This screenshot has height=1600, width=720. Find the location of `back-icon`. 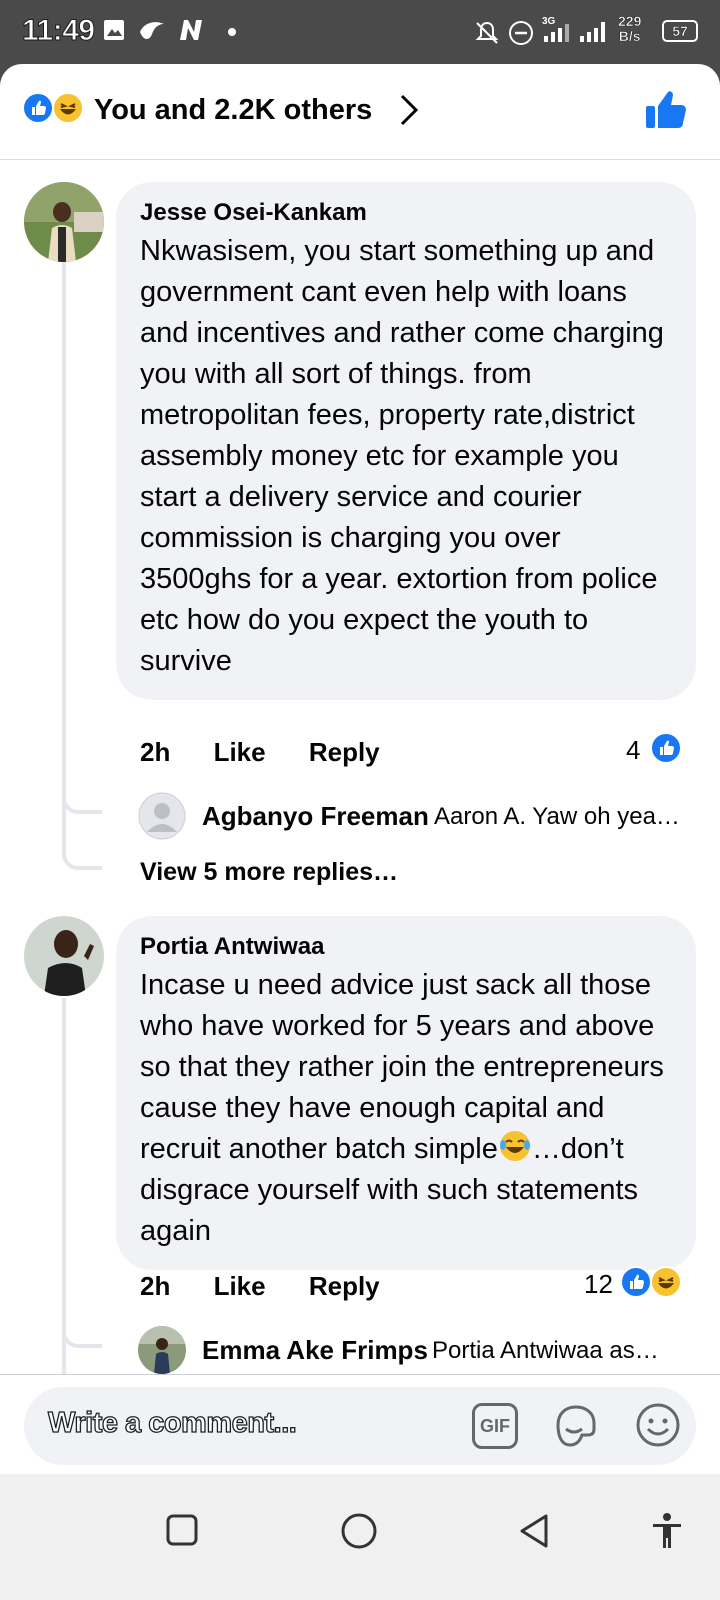

back-icon is located at coordinates (534, 1531).